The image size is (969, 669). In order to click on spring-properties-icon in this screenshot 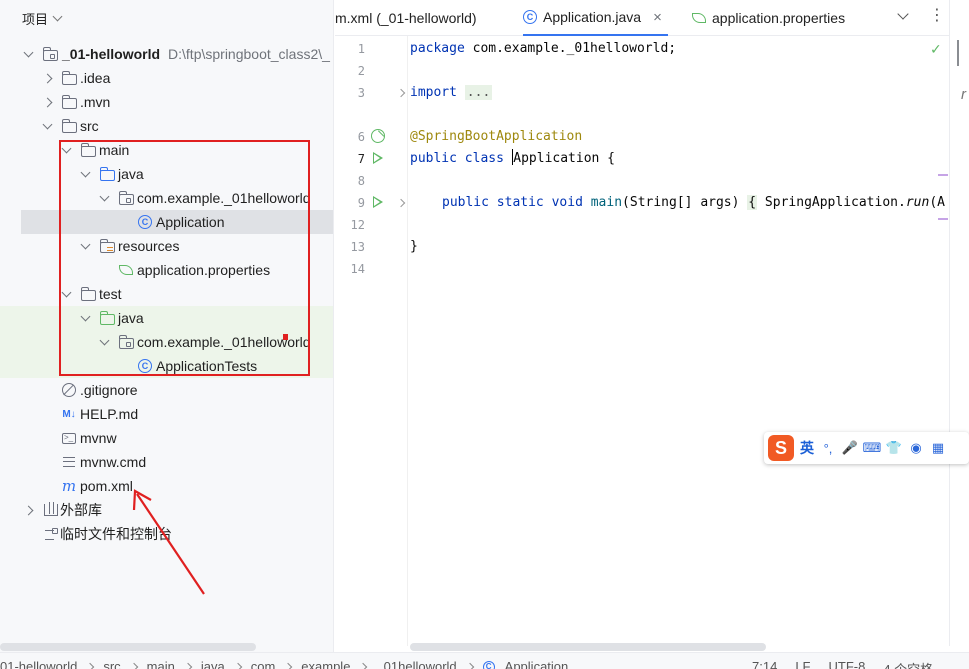, I will do `click(699, 18)`.